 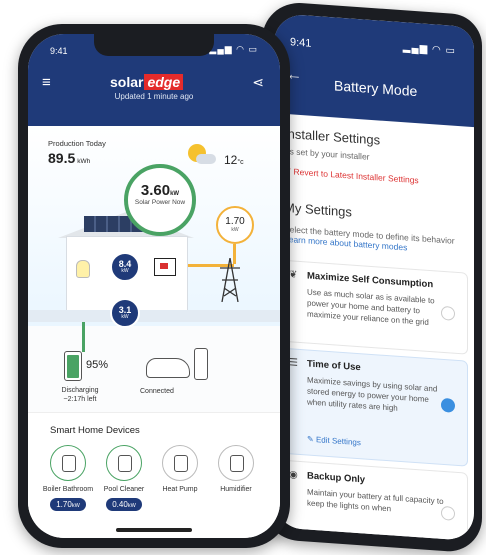 I want to click on grid-power-value: 1.70, so click(x=235, y=221).